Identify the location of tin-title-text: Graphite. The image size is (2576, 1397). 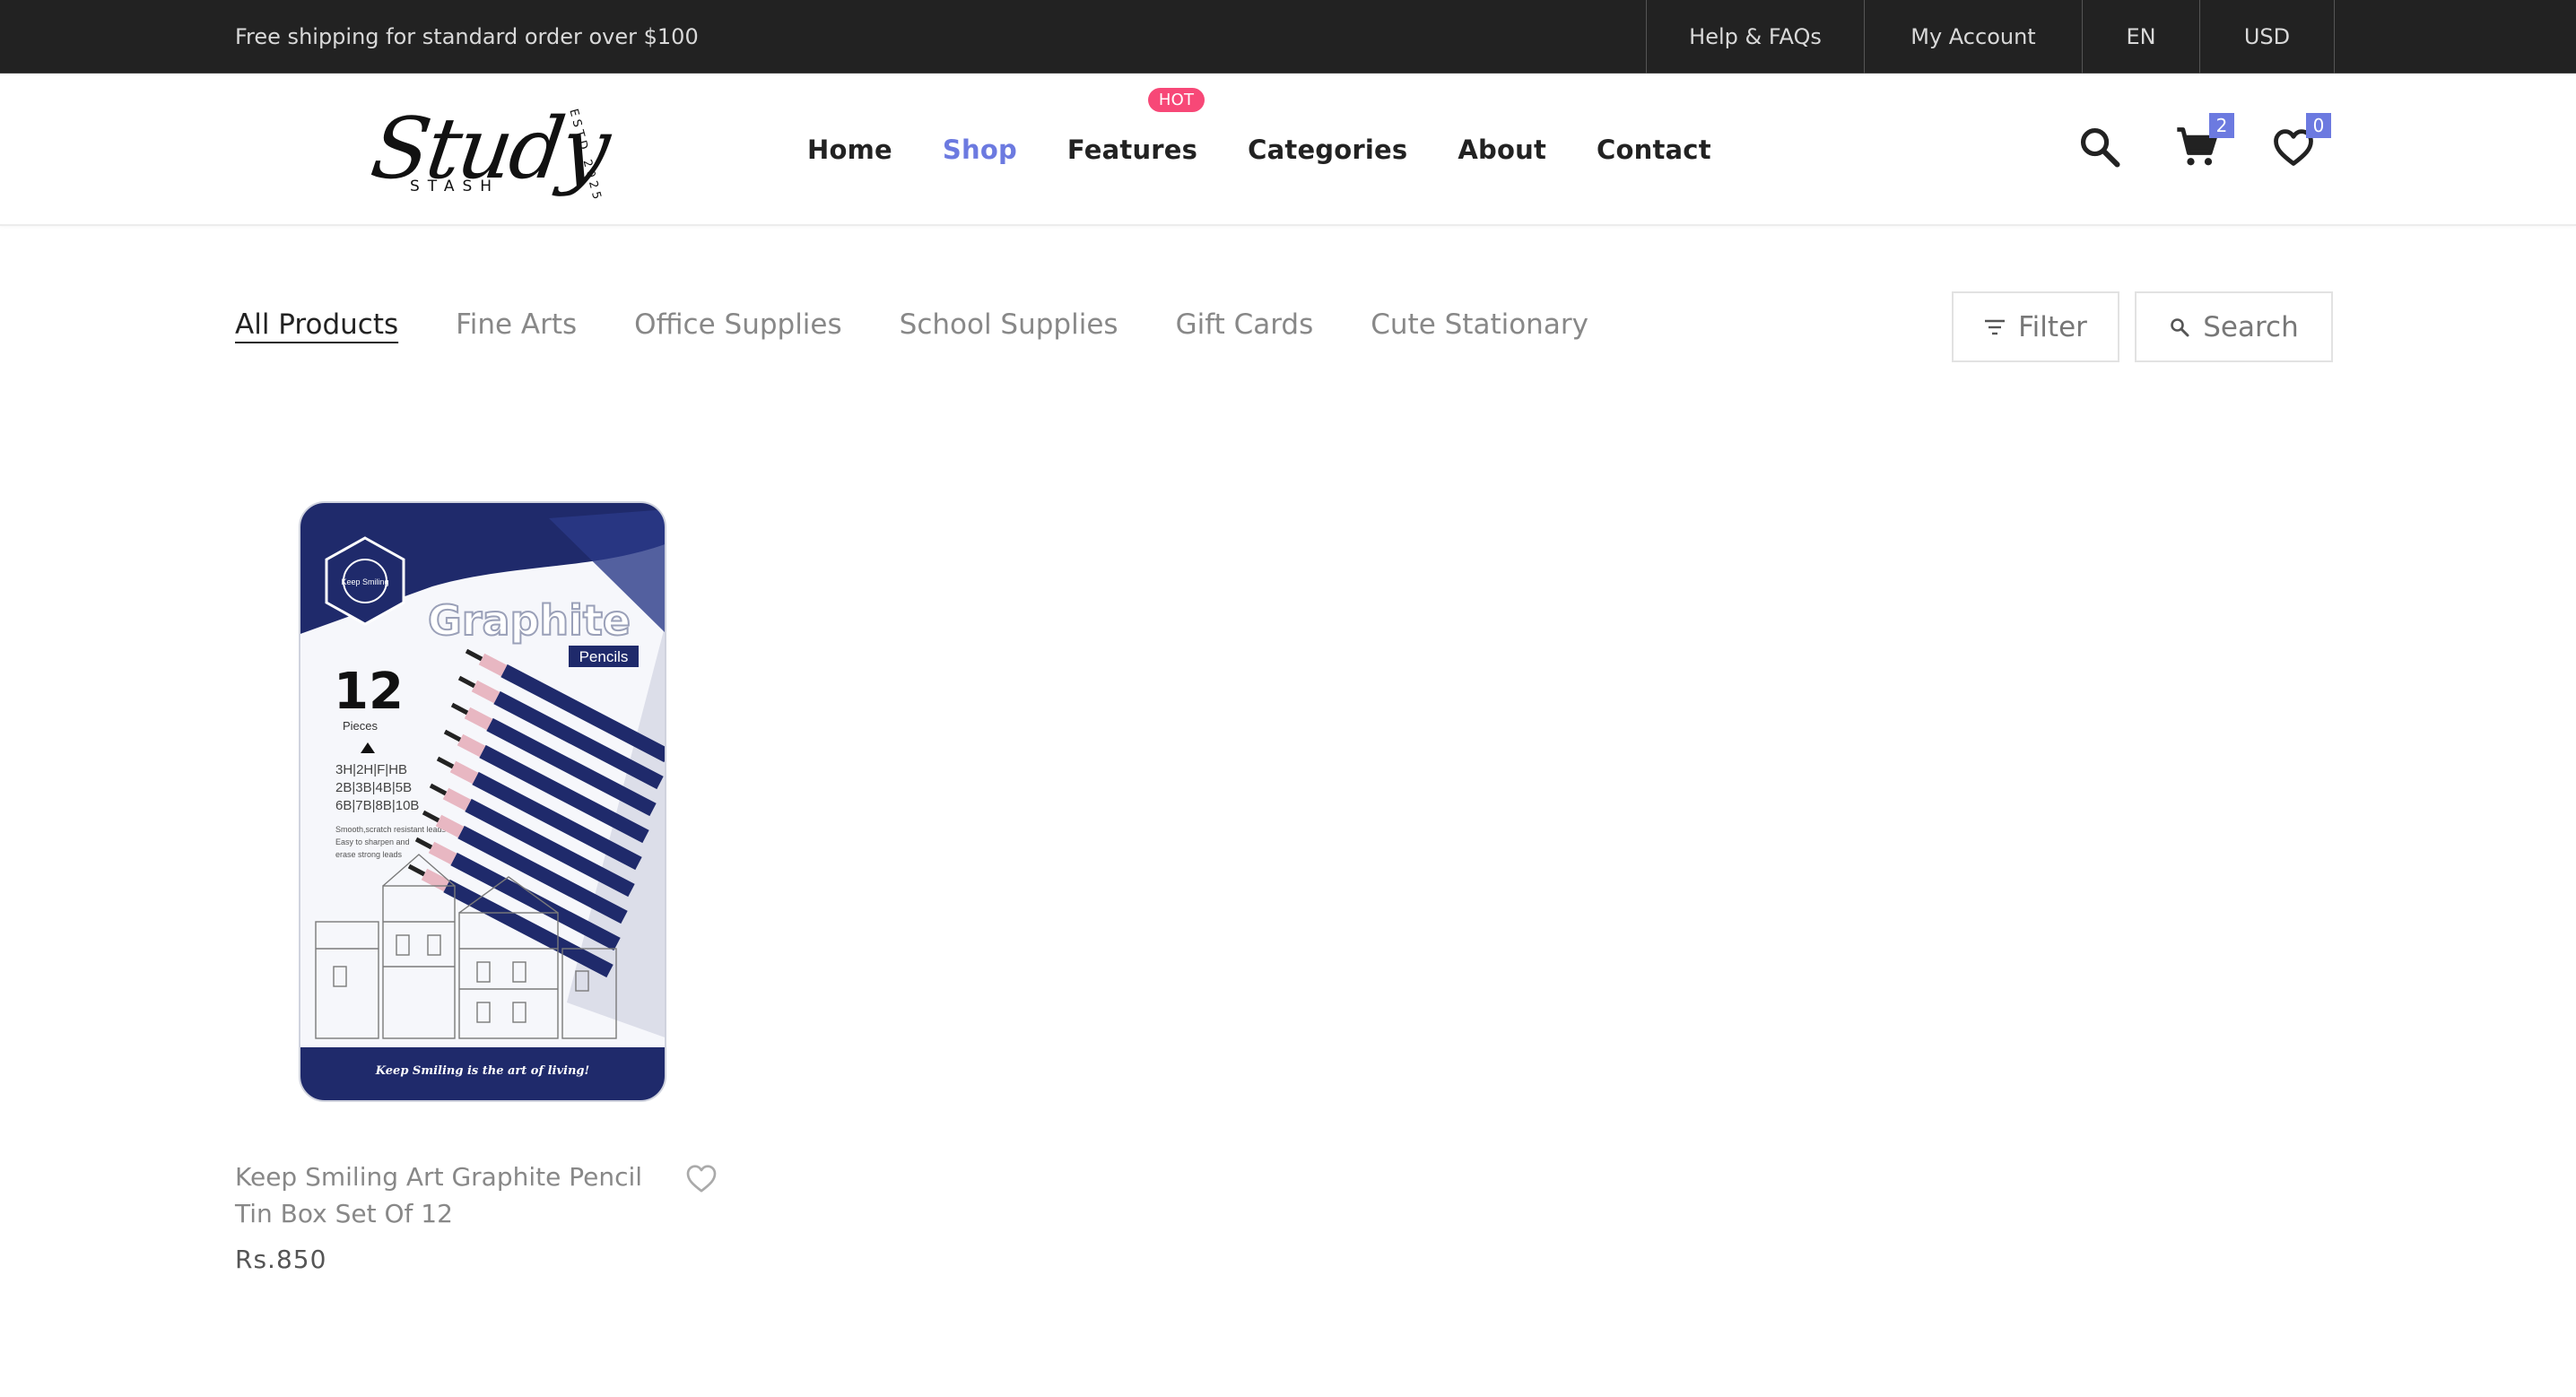
(529, 620).